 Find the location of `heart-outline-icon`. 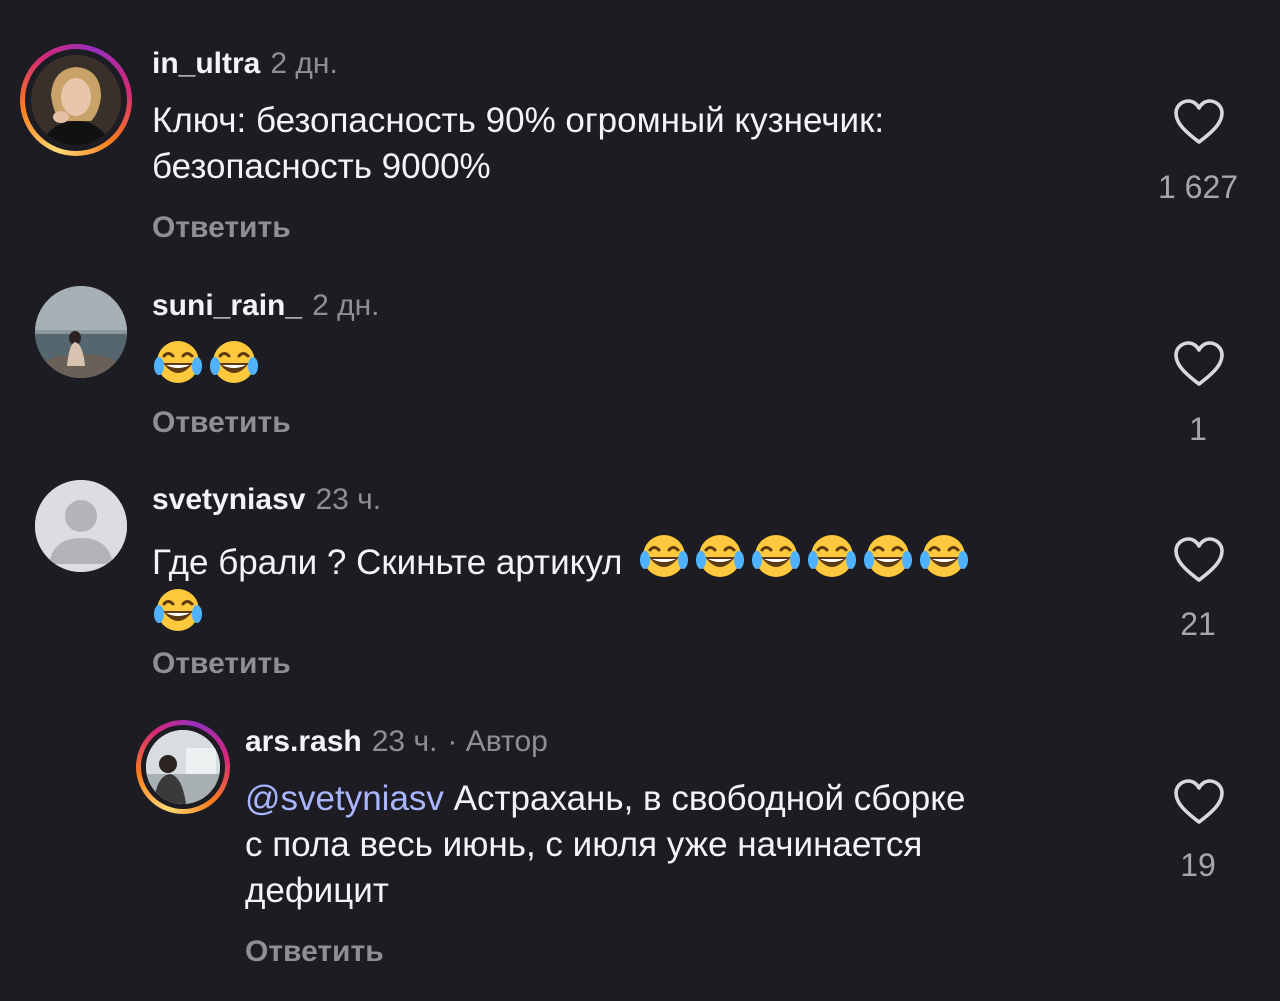

heart-outline-icon is located at coordinates (1199, 802).